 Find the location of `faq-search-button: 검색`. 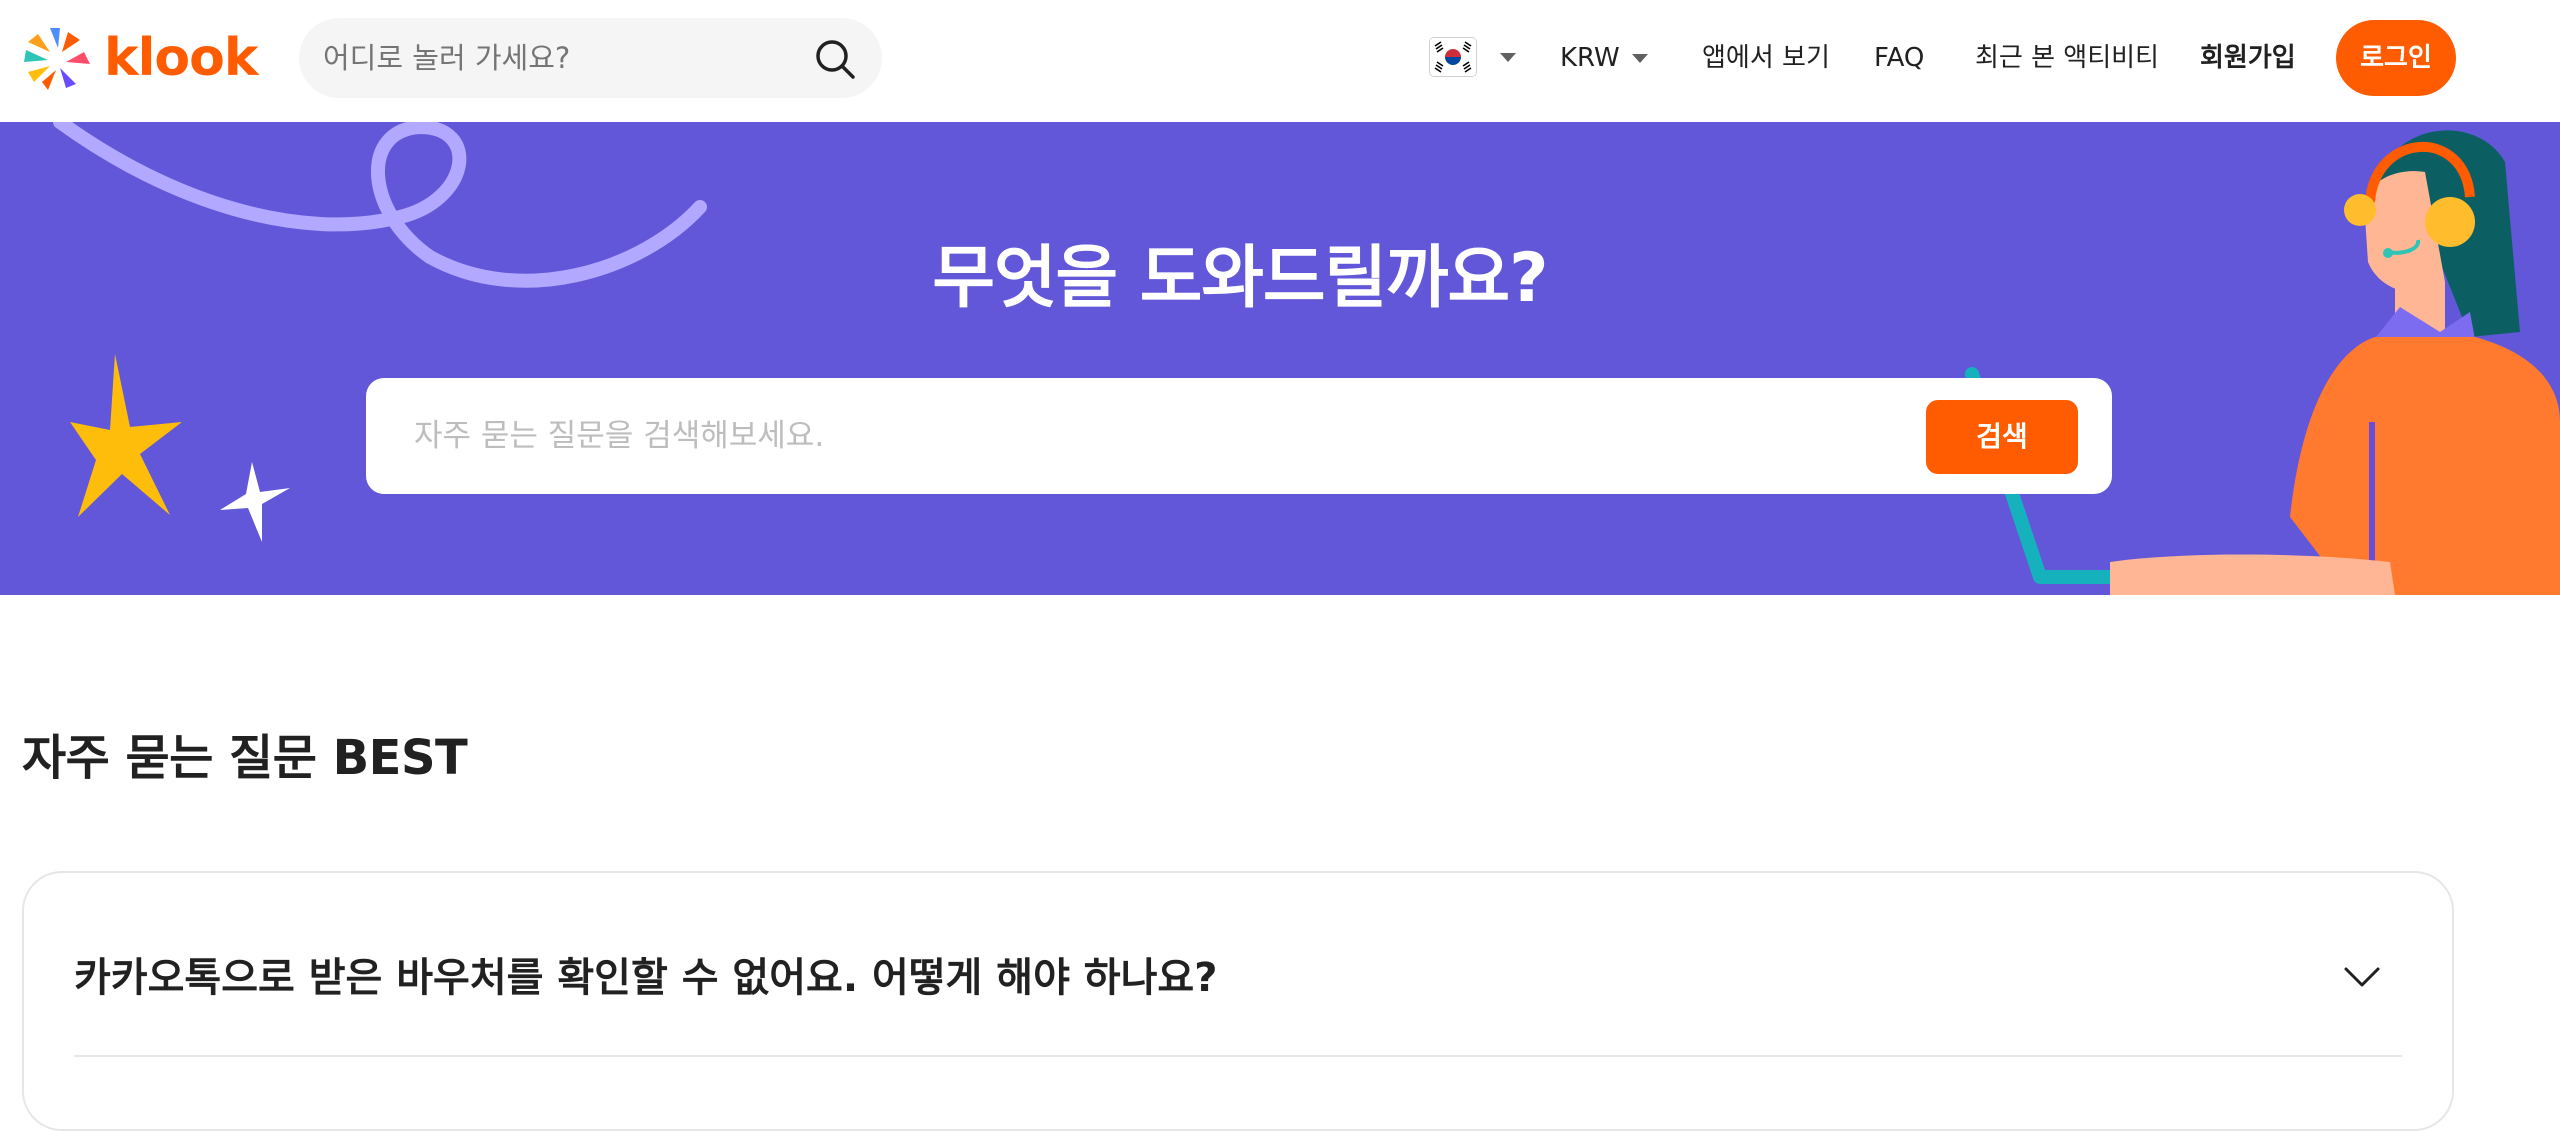

faq-search-button: 검색 is located at coordinates (2002, 437).